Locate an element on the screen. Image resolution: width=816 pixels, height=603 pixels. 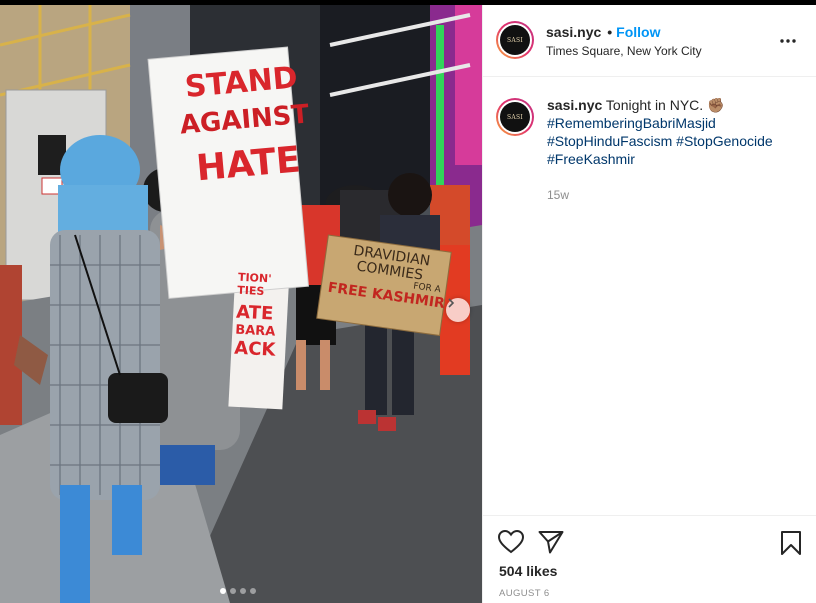
heart-icon is located at coordinates (511, 541).